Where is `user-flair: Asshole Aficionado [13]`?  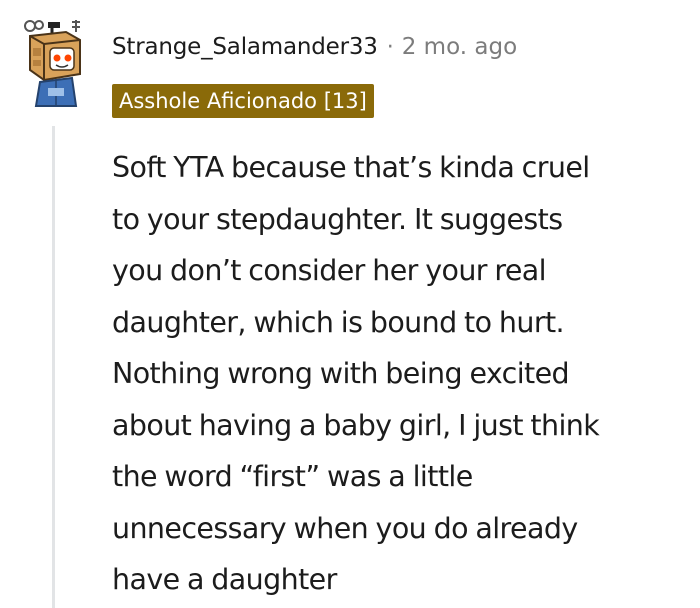
user-flair: Asshole Aficionado [13] is located at coordinates (243, 101).